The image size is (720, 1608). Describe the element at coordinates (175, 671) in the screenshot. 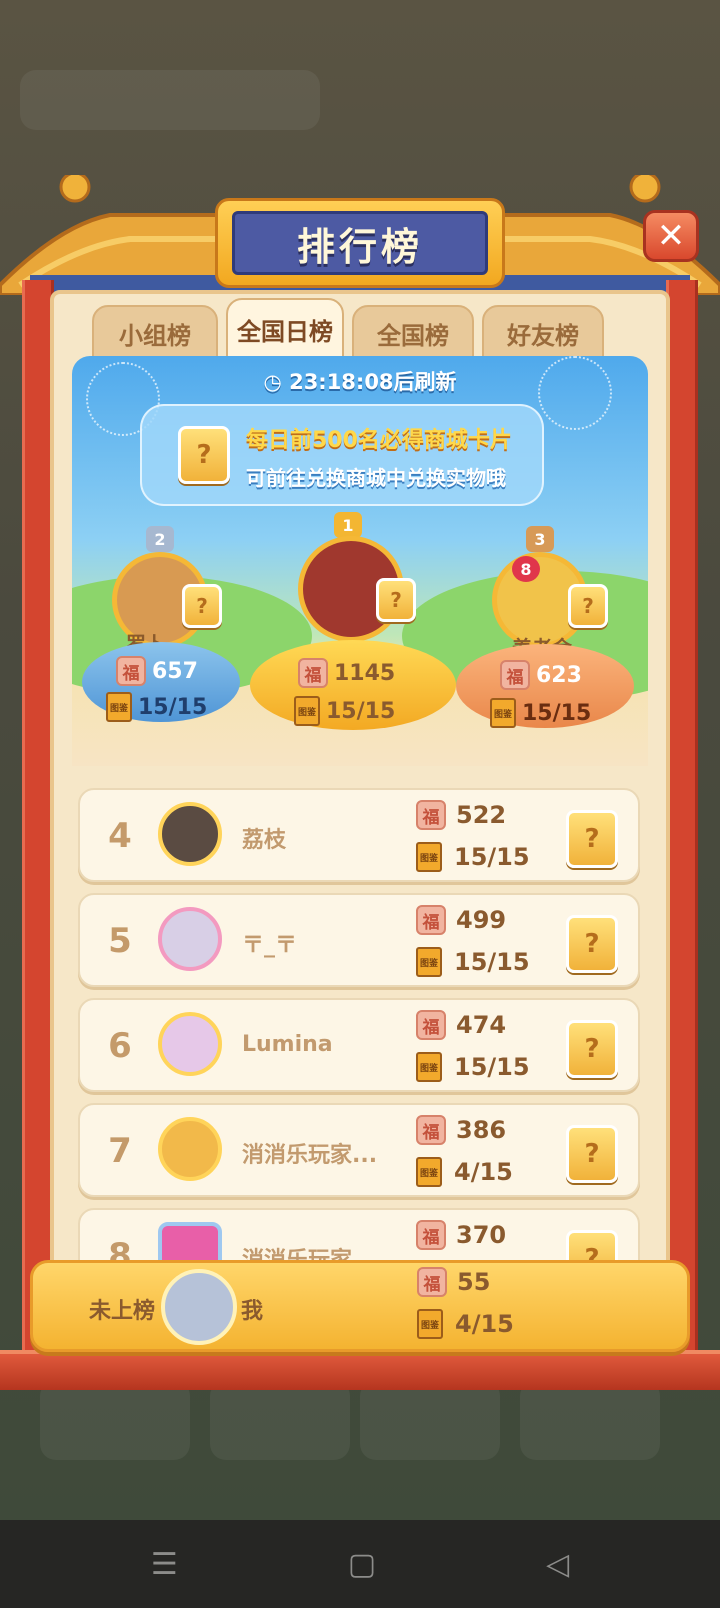

I see `podium-2-score: 657` at that location.